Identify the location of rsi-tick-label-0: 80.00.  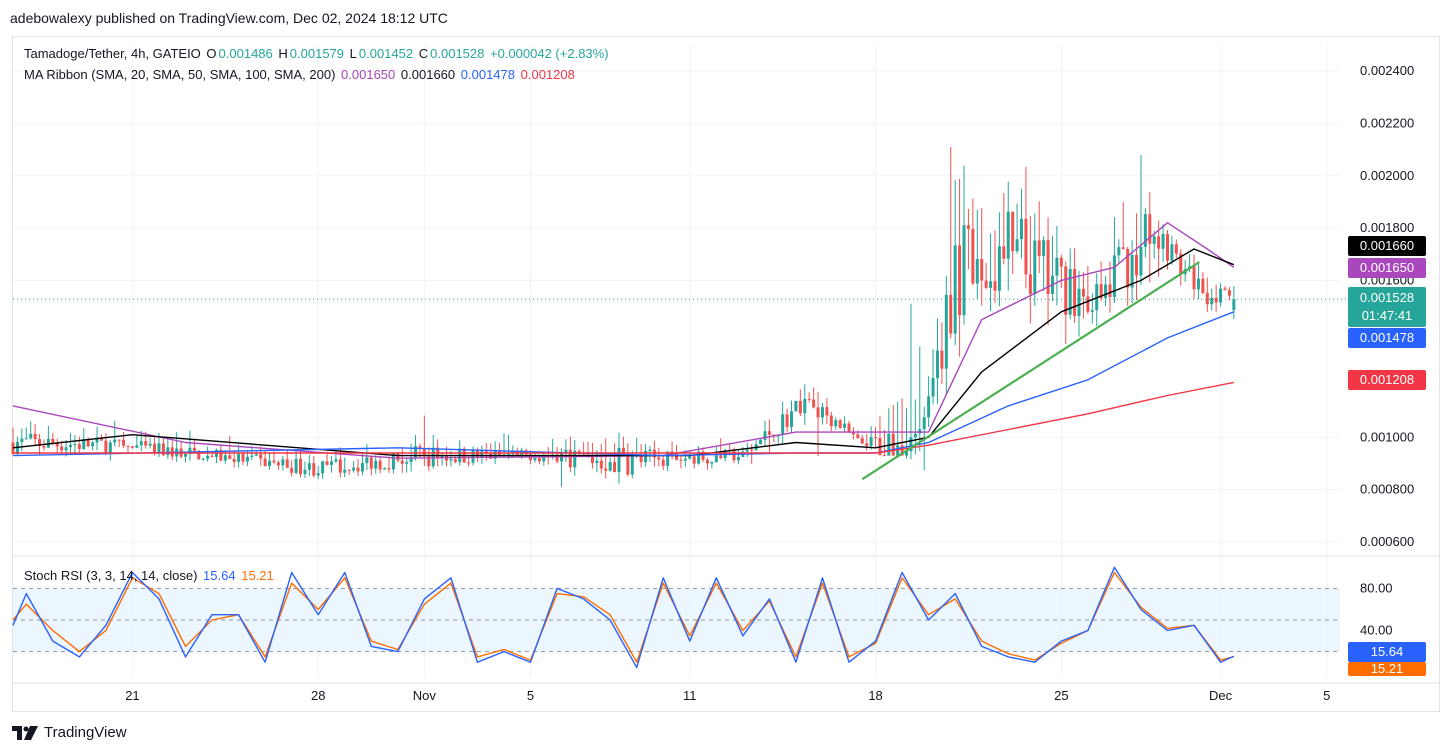
(1376, 587).